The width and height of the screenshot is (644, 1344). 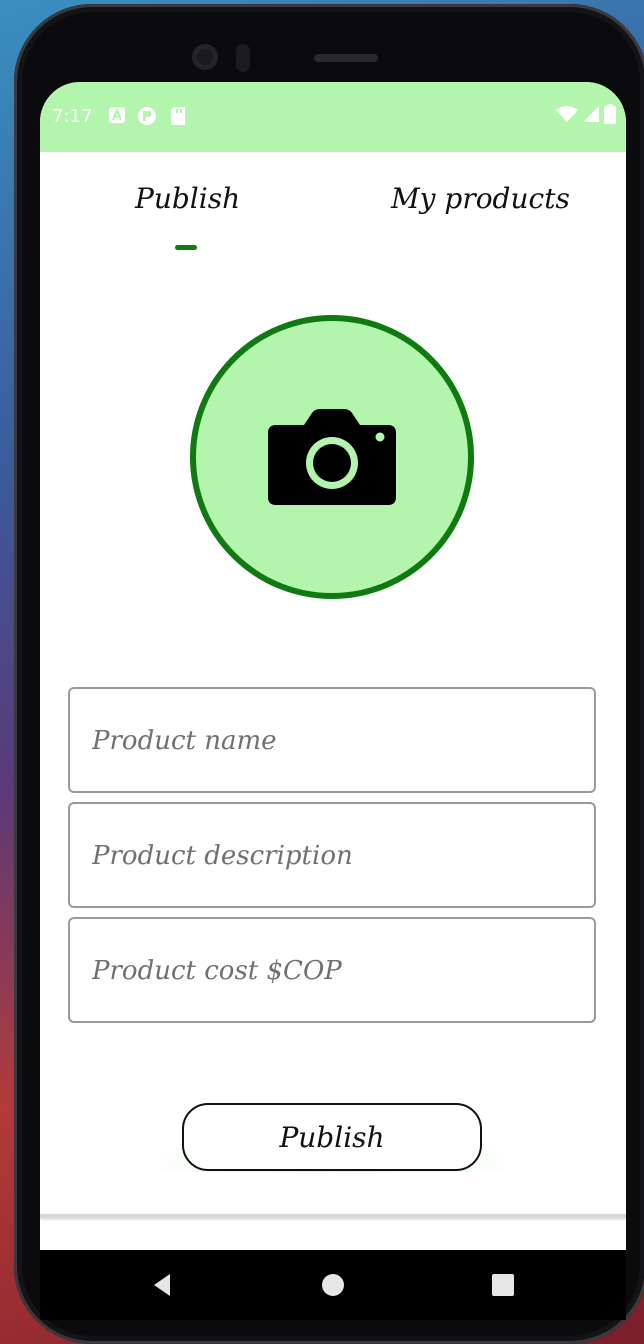 What do you see at coordinates (332, 1137) in the screenshot?
I see `publish-button: Publish` at bounding box center [332, 1137].